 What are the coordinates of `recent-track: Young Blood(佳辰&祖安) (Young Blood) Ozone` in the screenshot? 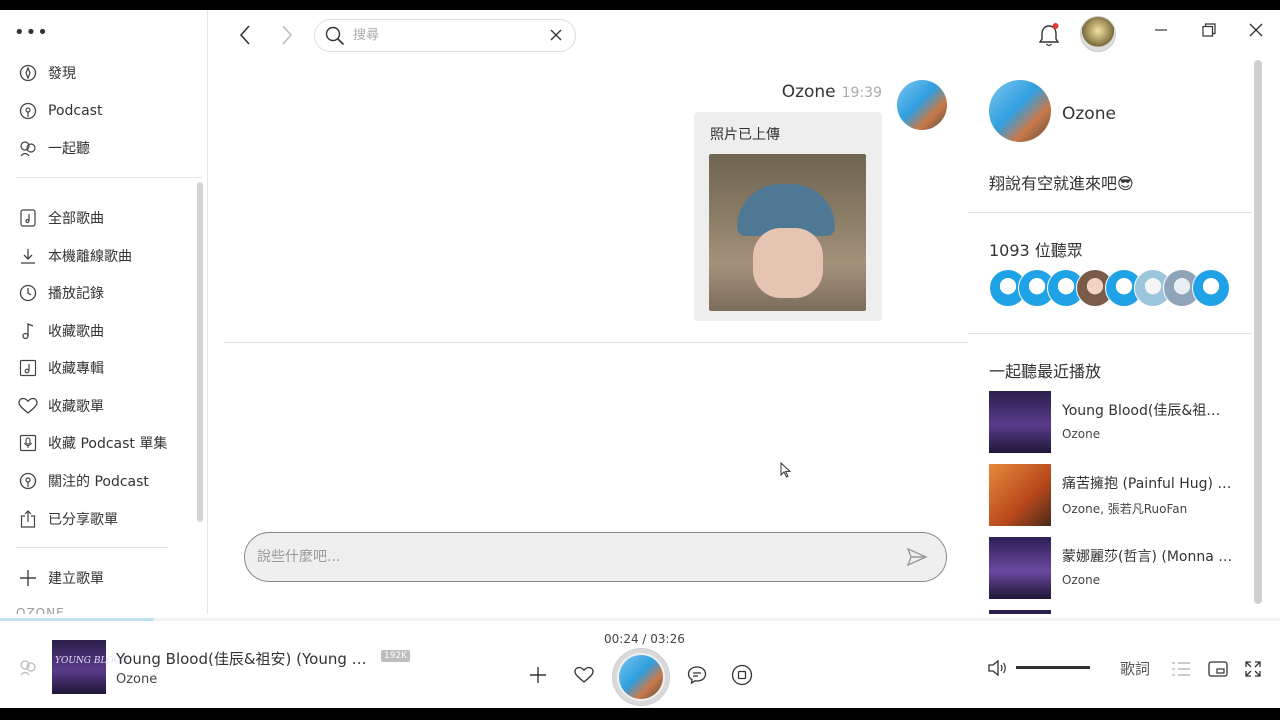 It's located at (1114, 422).